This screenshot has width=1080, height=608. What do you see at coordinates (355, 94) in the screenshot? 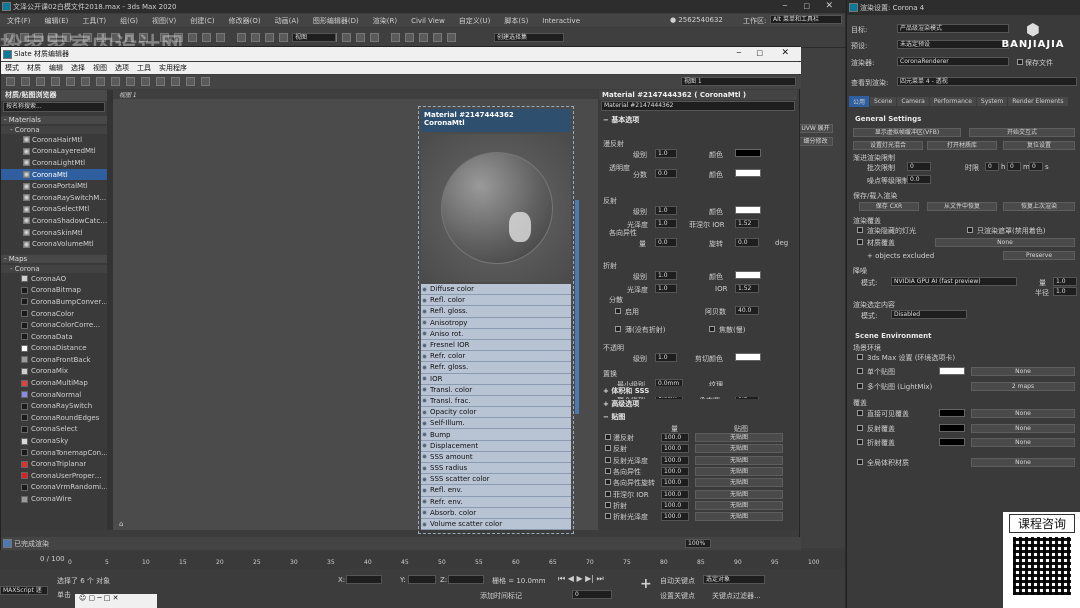
I see `view-tab: 视图 1` at bounding box center [355, 94].